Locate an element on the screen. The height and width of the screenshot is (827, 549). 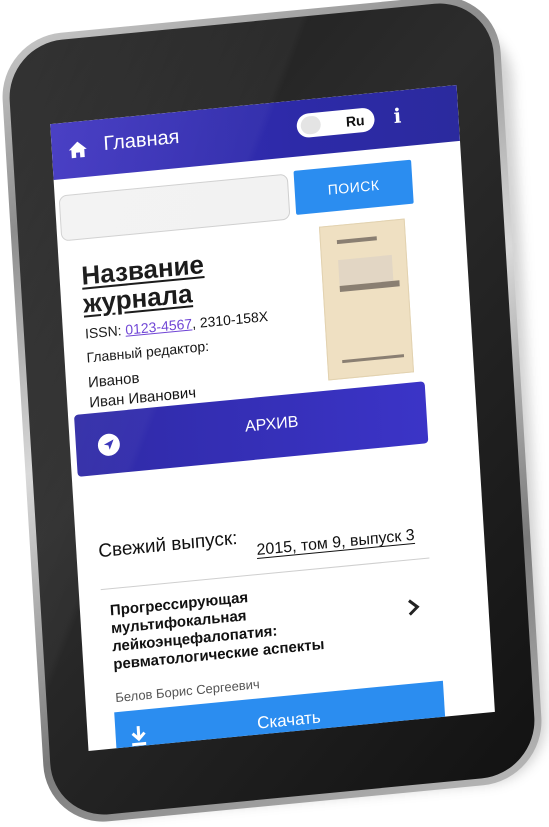
journal-title: Название журнала is located at coordinates (144, 284).